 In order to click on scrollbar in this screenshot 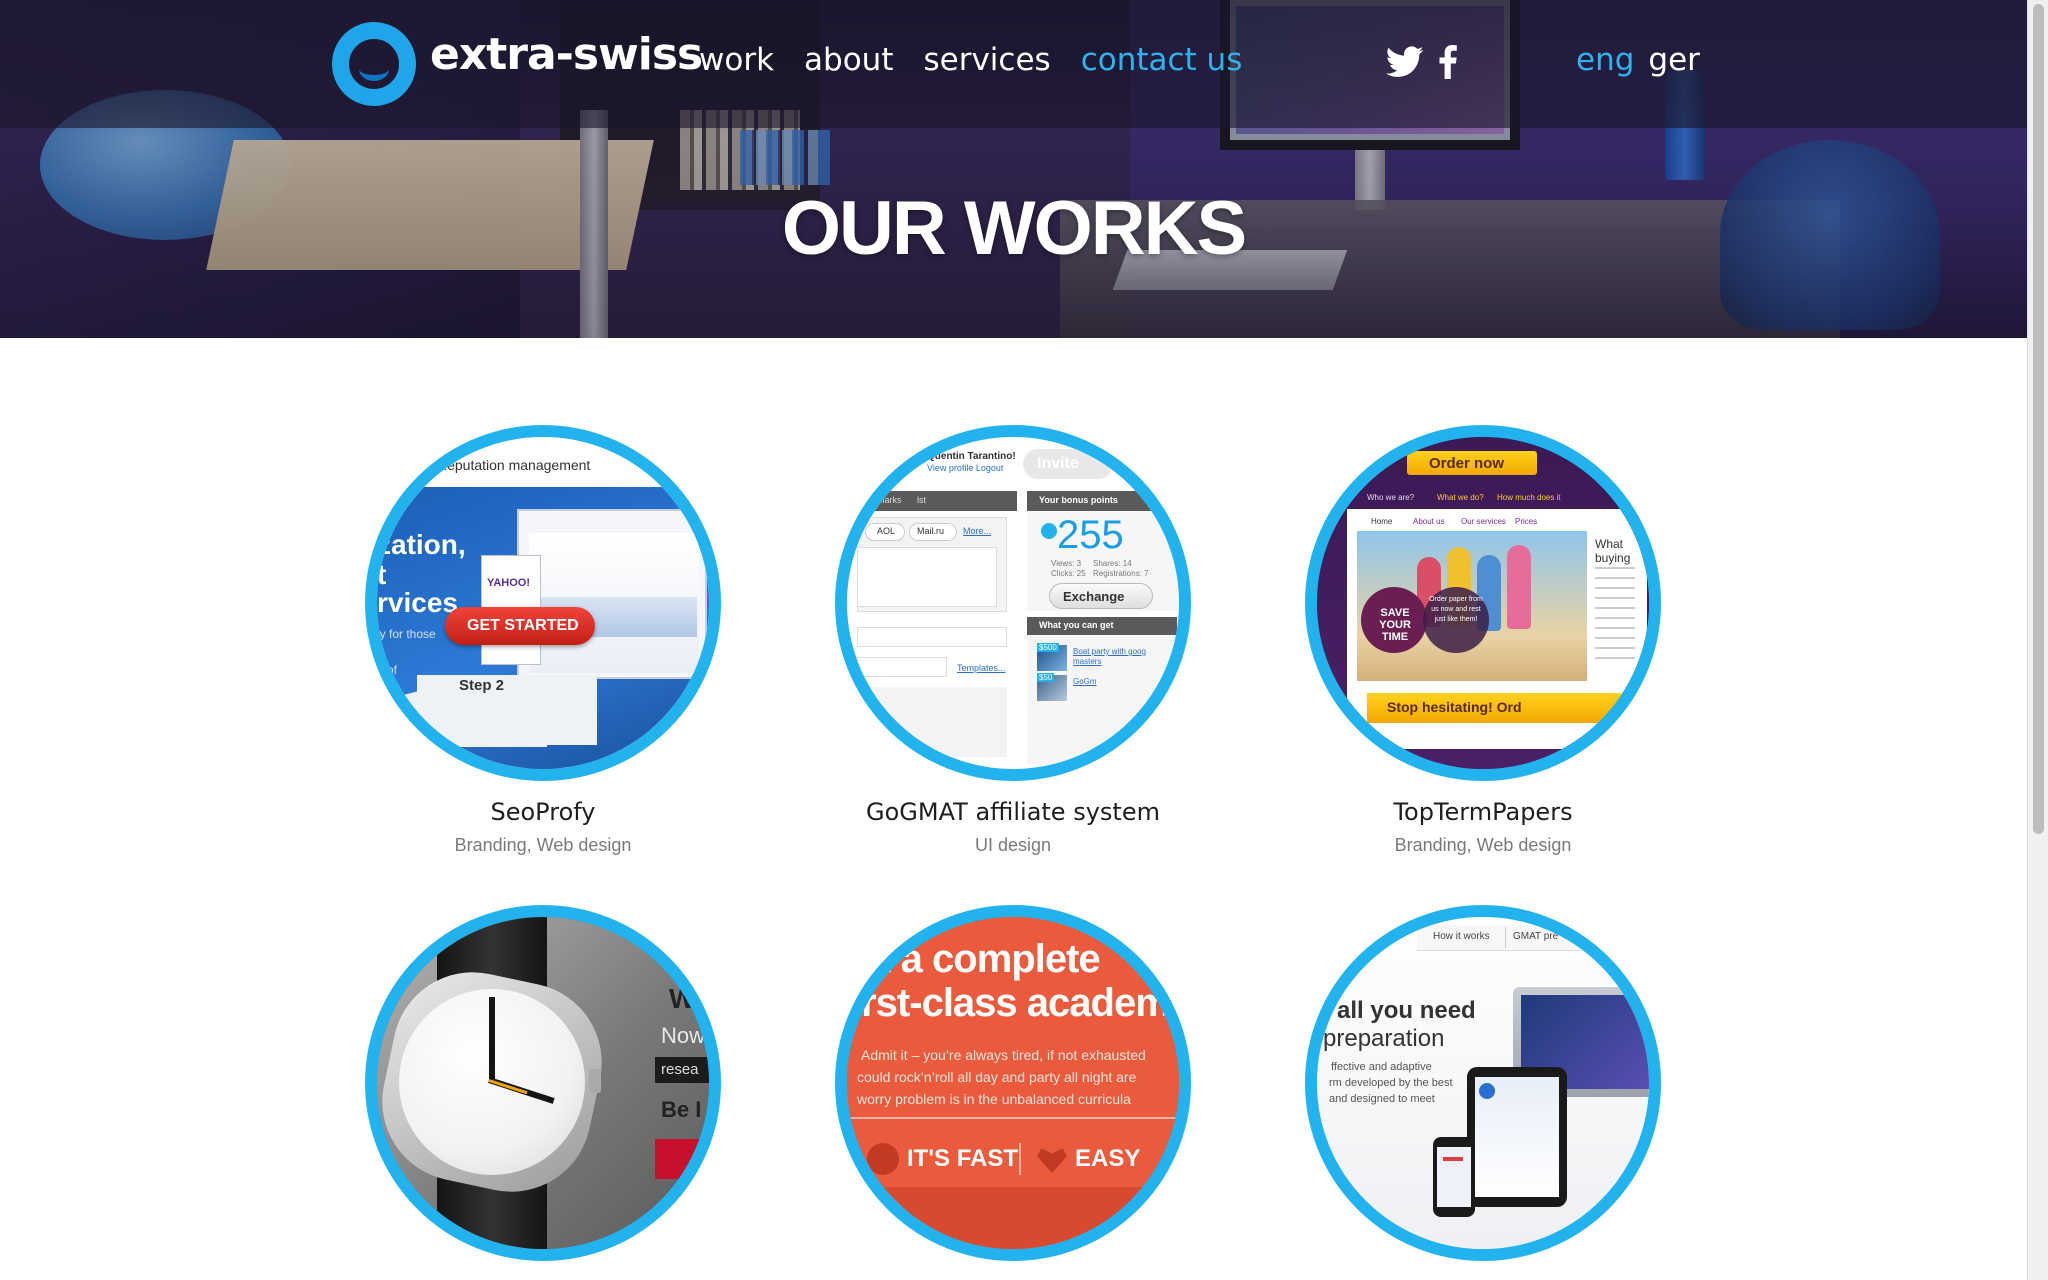, I will do `click(2037, 640)`.